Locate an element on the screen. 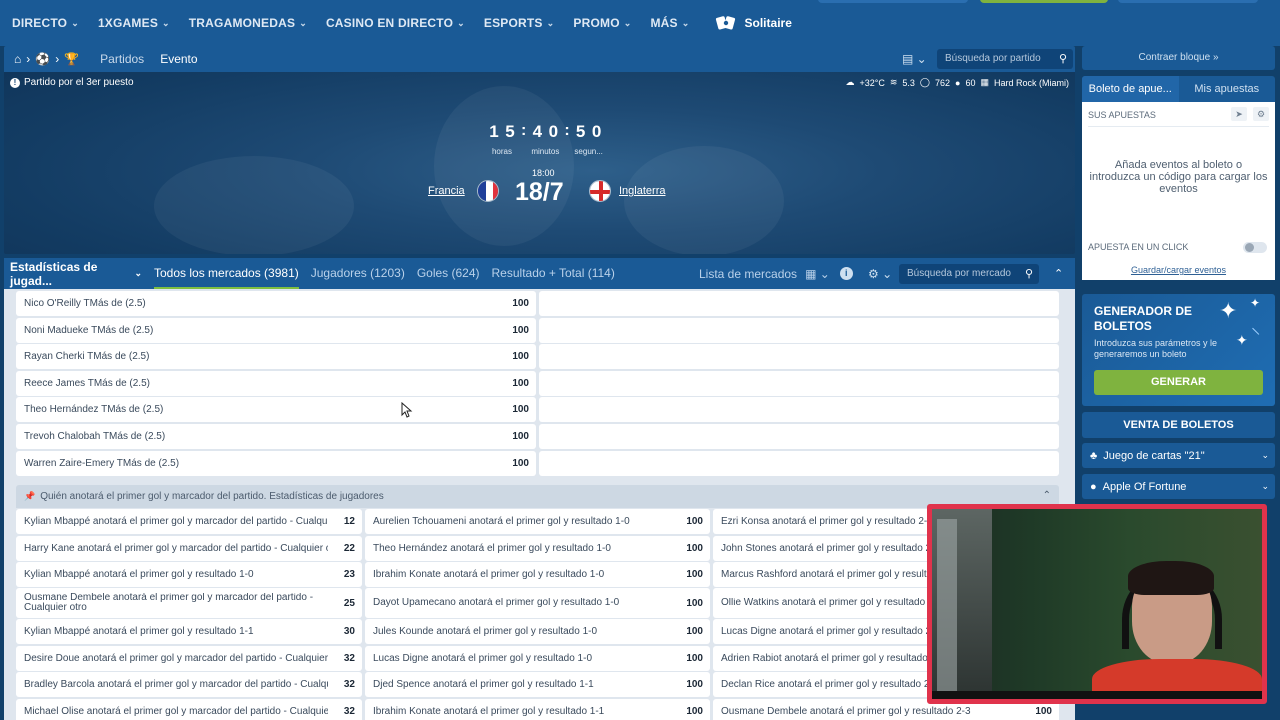 The image size is (1280, 720). market-row: Reece James TMás de (2.5) 100 is located at coordinates (276, 383).